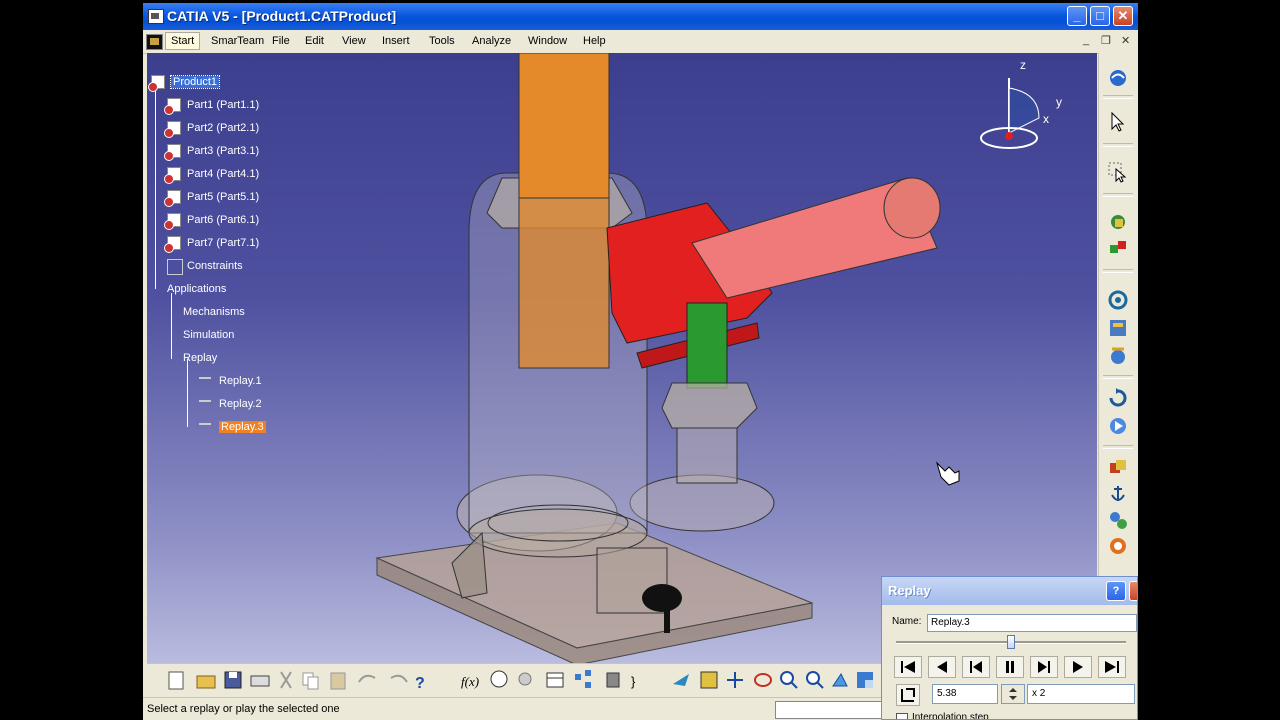 The width and height of the screenshot is (1280, 720). What do you see at coordinates (865, 680) in the screenshot?
I see `quick-view-icon` at bounding box center [865, 680].